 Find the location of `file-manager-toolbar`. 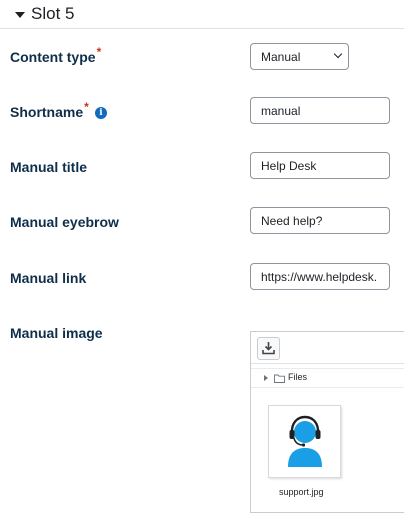

file-manager-toolbar is located at coordinates (327, 348).